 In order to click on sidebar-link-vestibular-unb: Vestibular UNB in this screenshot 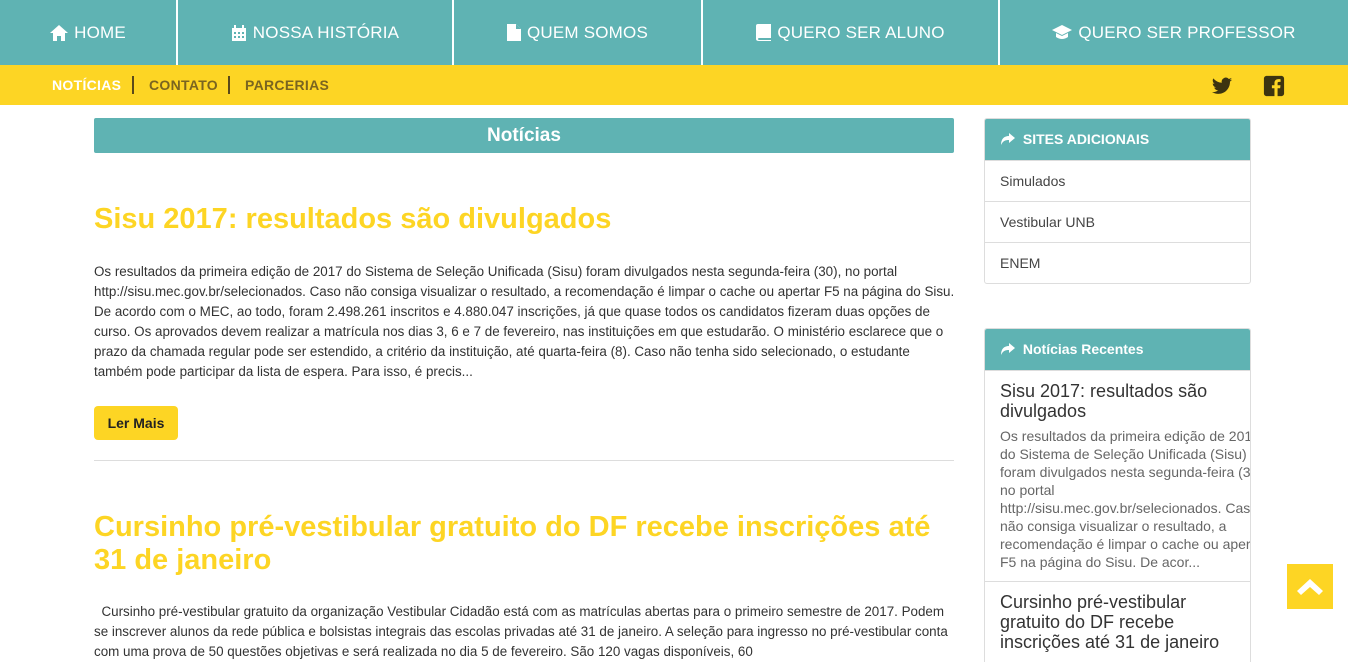, I will do `click(1117, 221)`.